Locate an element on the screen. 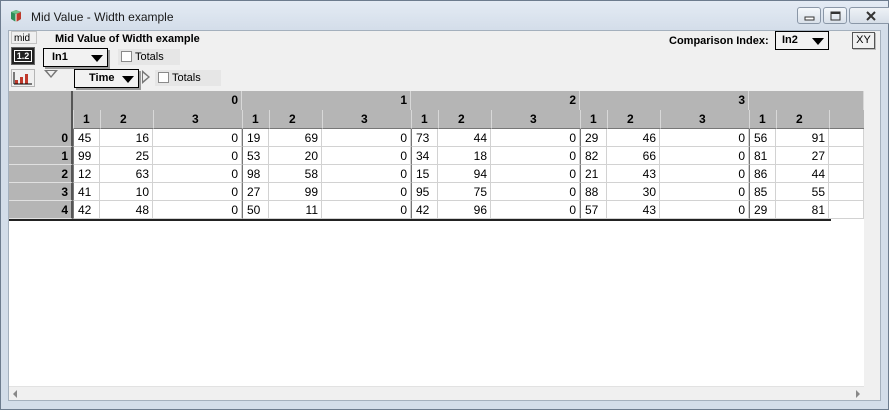  title-bar: Mid Value - Width example is located at coordinates (445, 16).